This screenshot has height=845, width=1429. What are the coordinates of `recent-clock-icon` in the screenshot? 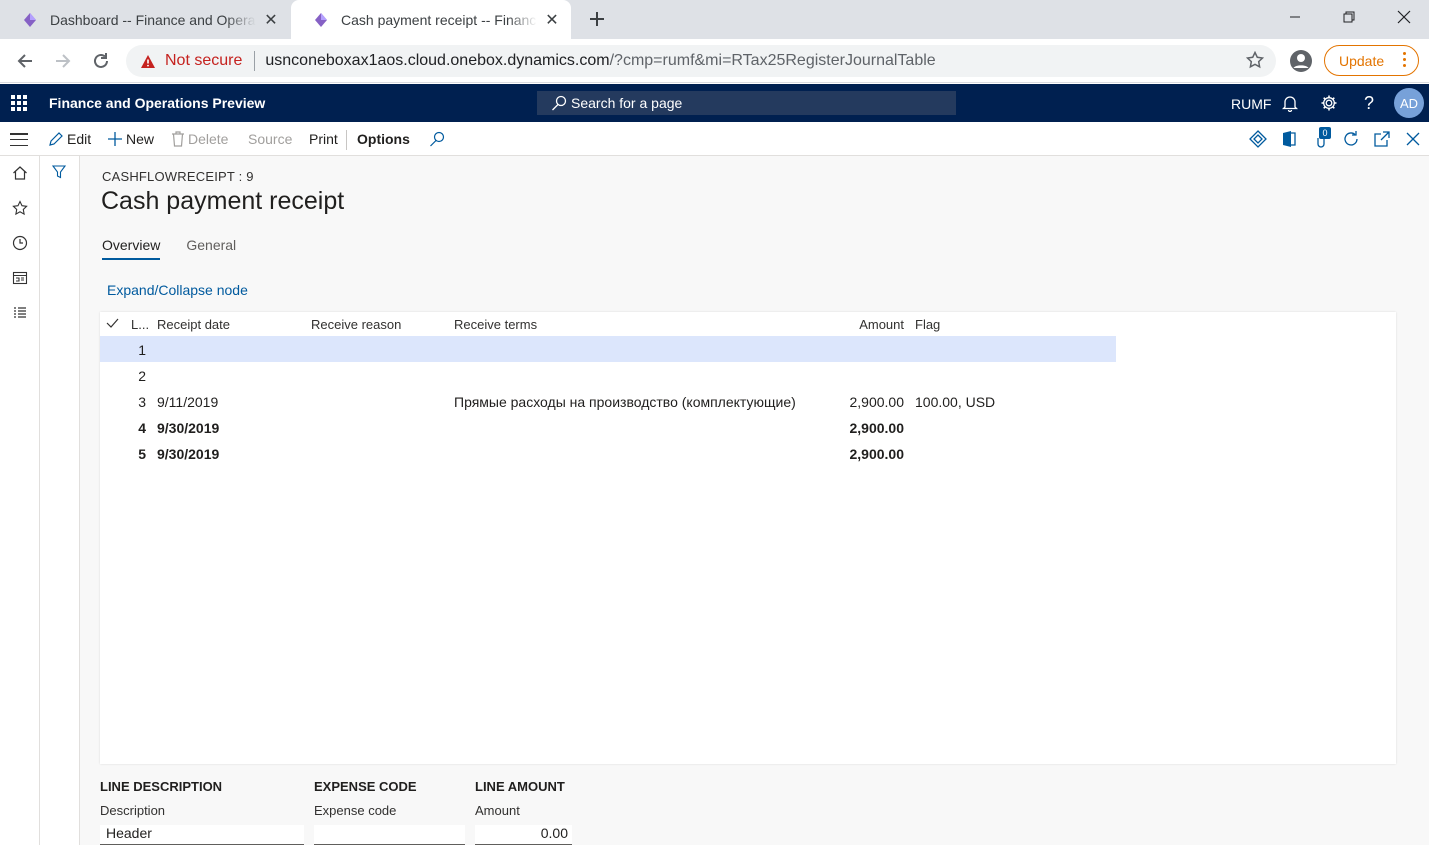 It's located at (20, 243).